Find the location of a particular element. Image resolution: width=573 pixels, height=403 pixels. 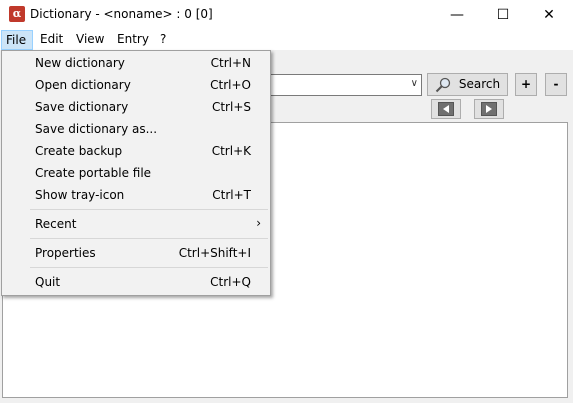

menu-item-label: New dictionary is located at coordinates (80, 63).